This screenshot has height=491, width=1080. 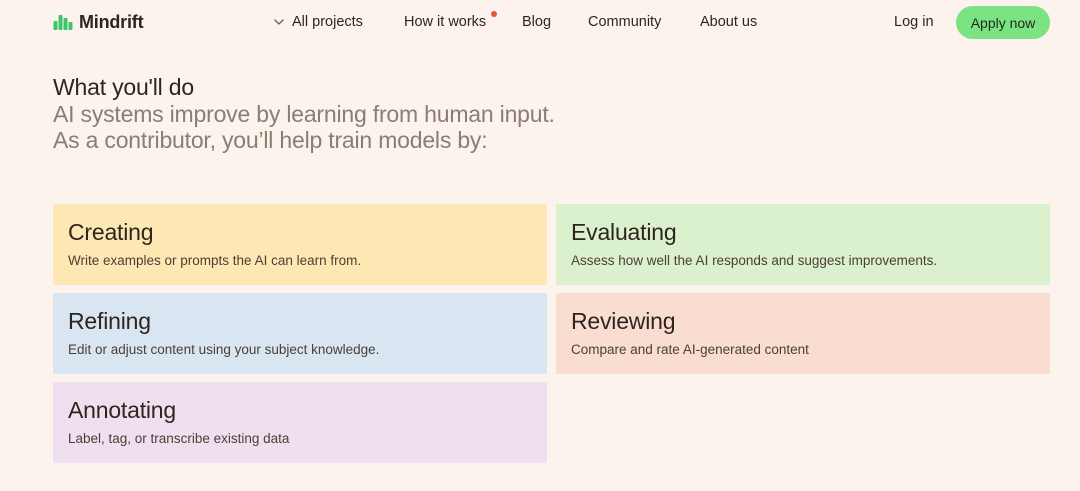 I want to click on all-projects-label: All projects, so click(x=327, y=22).